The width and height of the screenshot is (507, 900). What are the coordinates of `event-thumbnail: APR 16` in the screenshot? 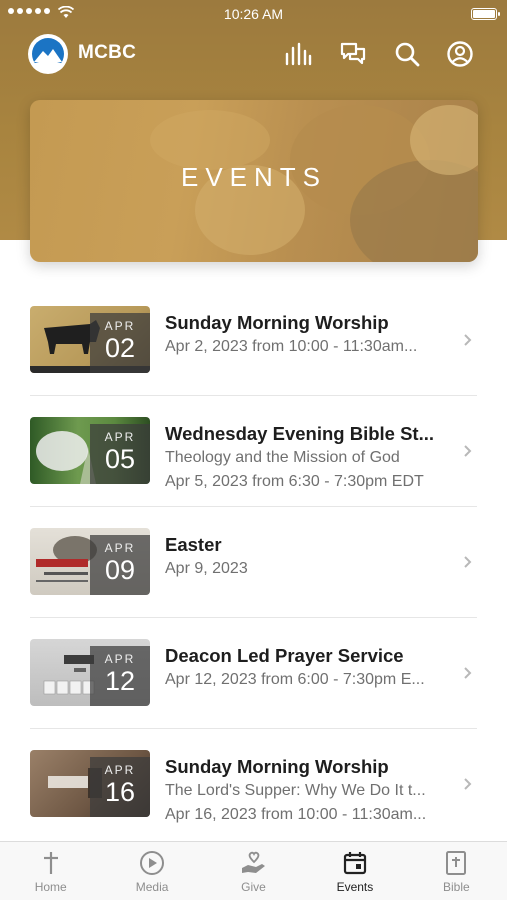 It's located at (90, 783).